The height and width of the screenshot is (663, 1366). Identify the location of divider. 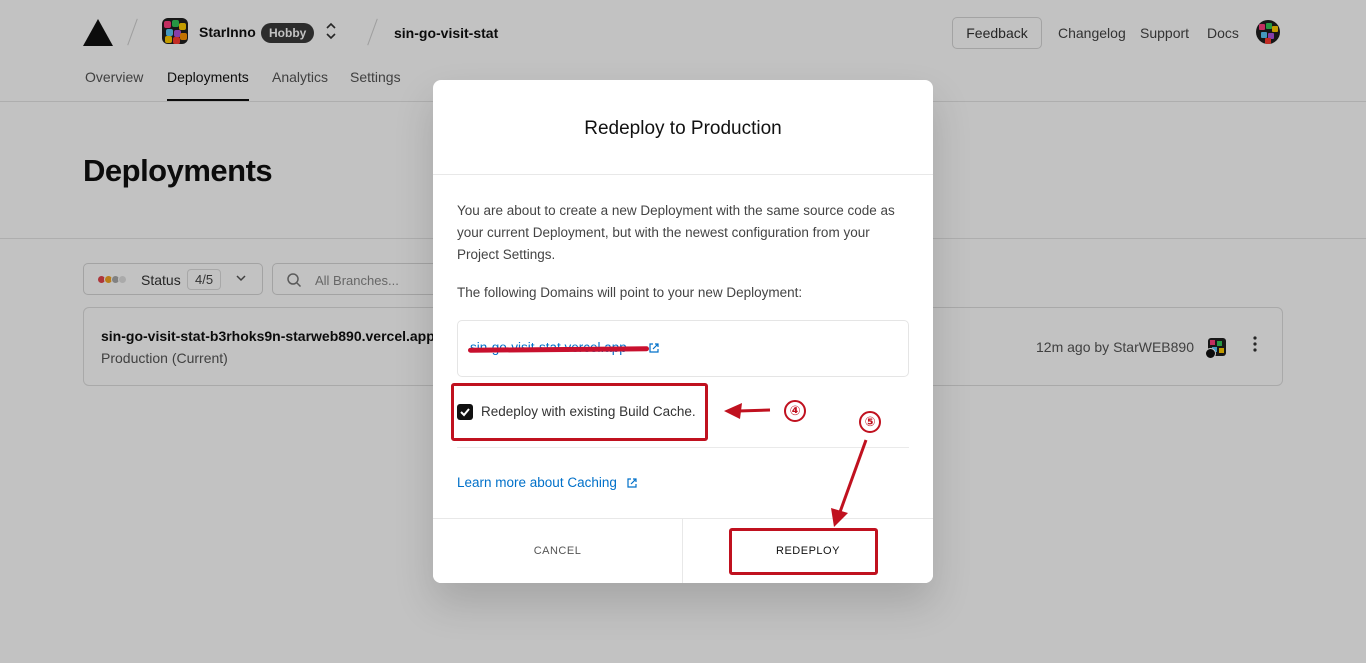
(683, 447).